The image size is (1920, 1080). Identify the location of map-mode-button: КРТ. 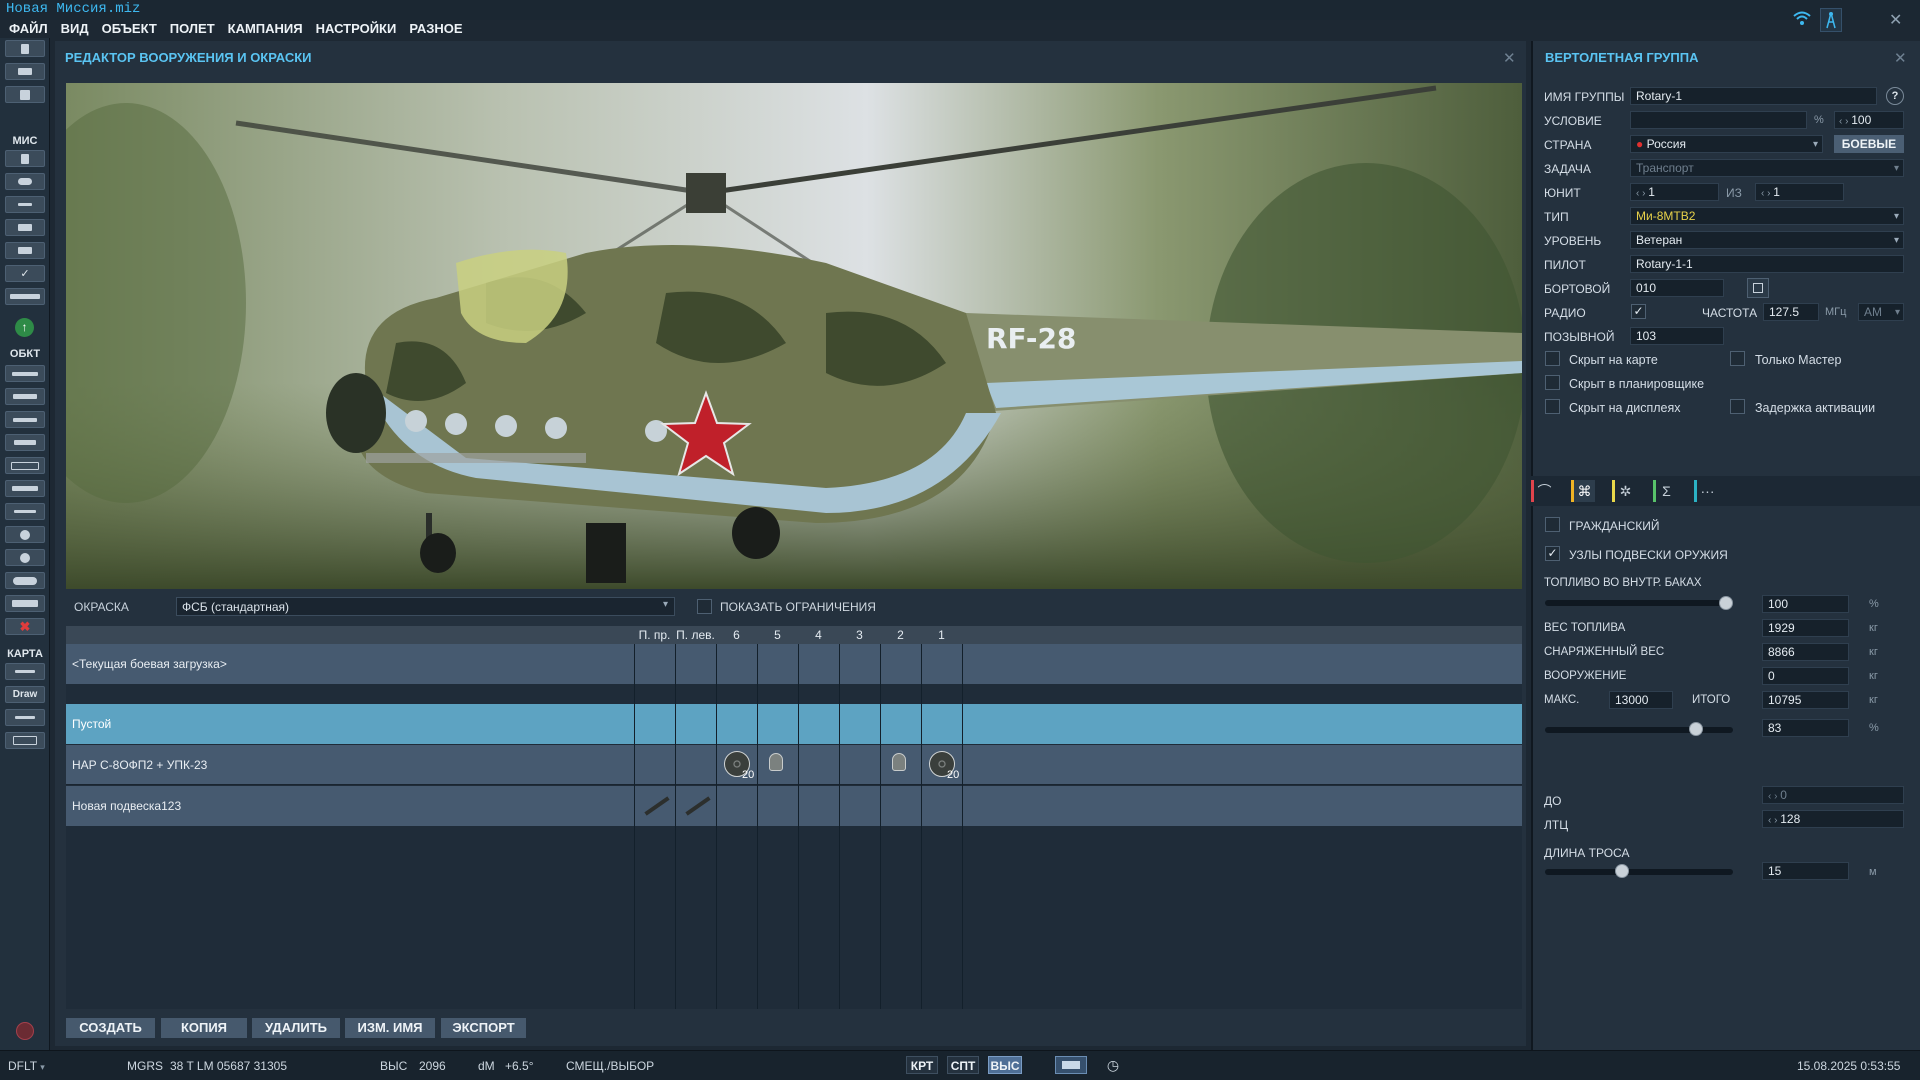
(922, 1065).